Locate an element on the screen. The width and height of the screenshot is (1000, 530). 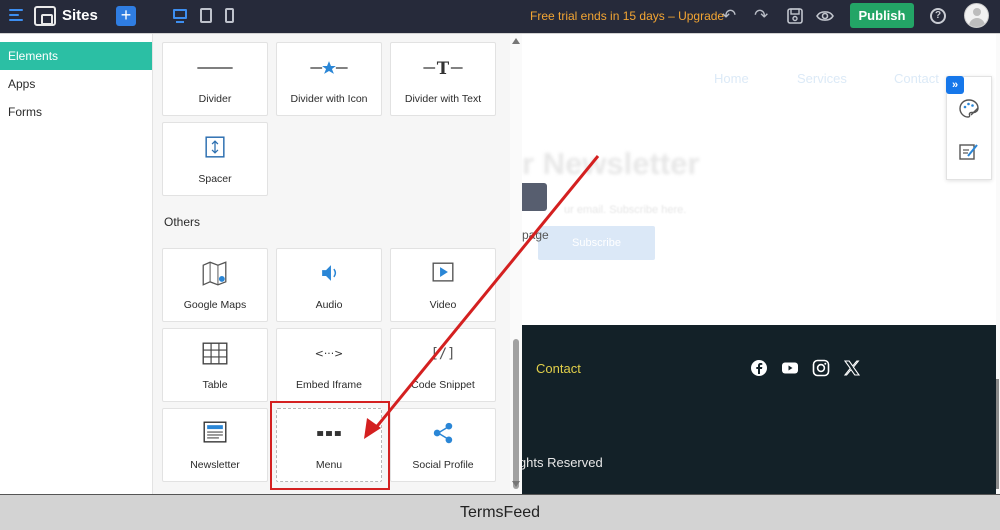
nav-link-contact: Contact is located at coordinates (916, 78).